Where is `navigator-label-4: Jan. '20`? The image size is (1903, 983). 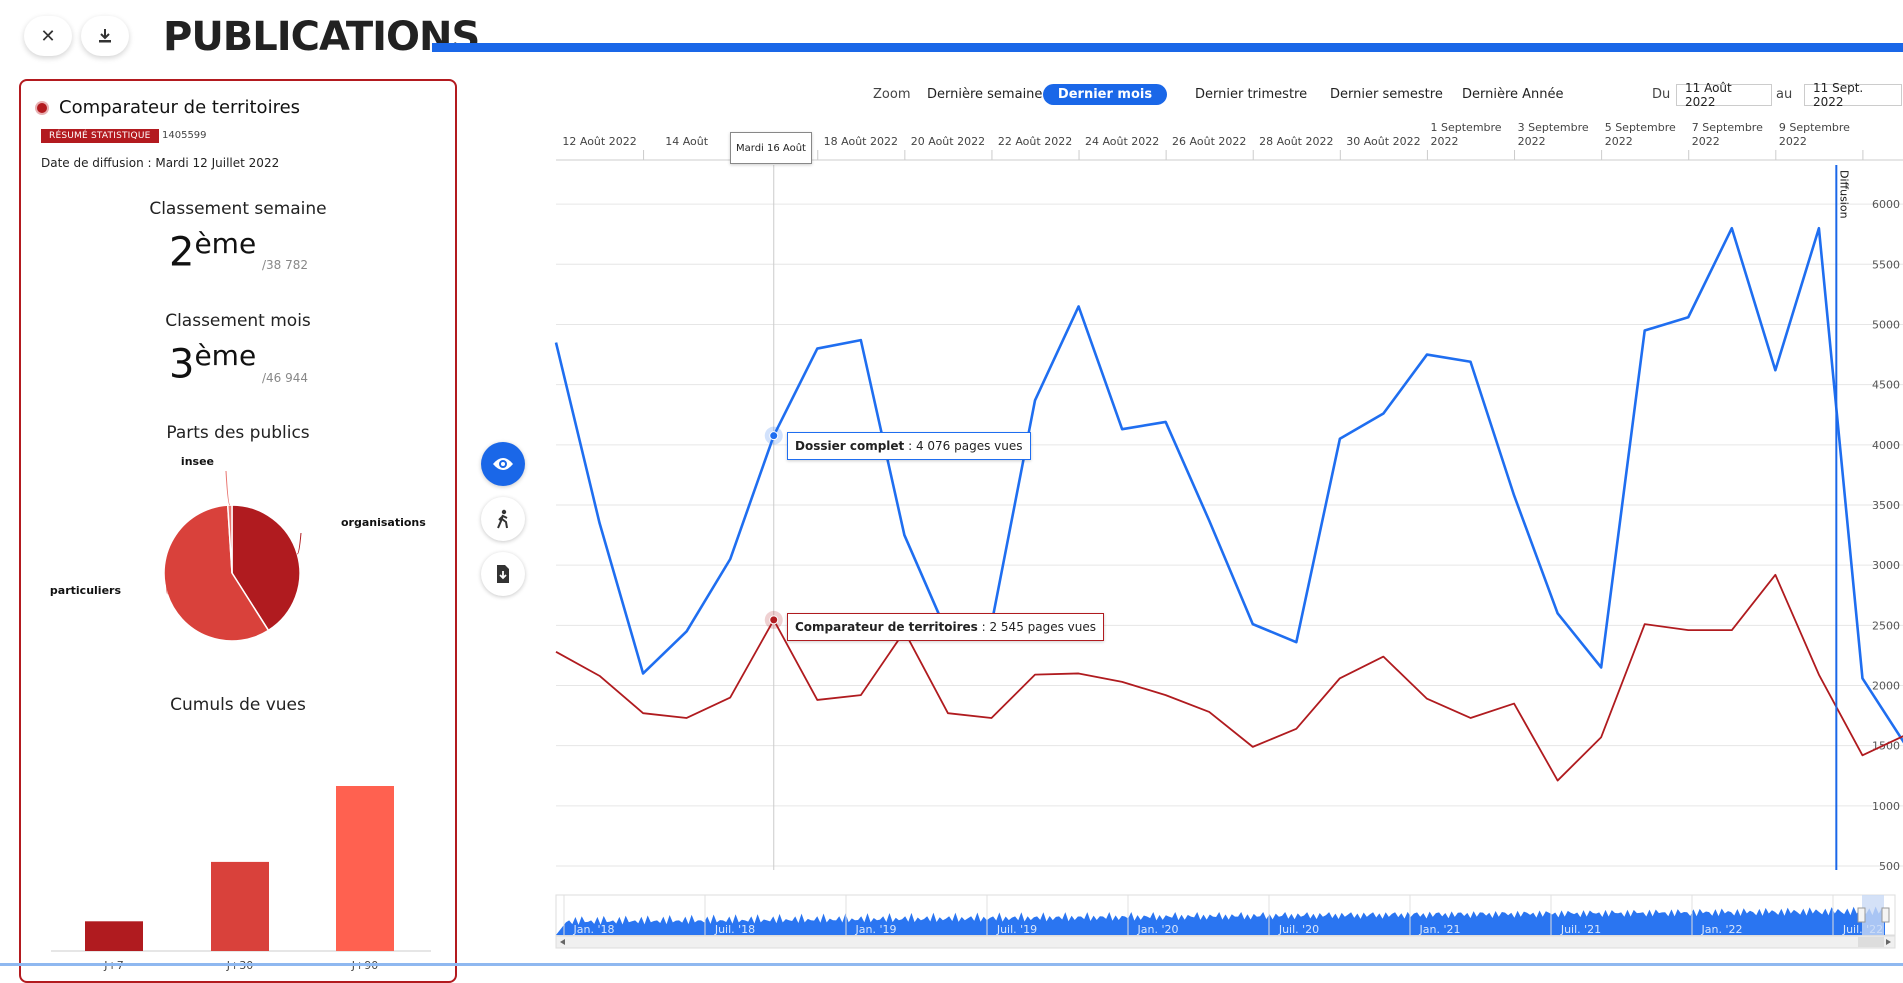
navigator-label-4: Jan. '20 is located at coordinates (1158, 929).